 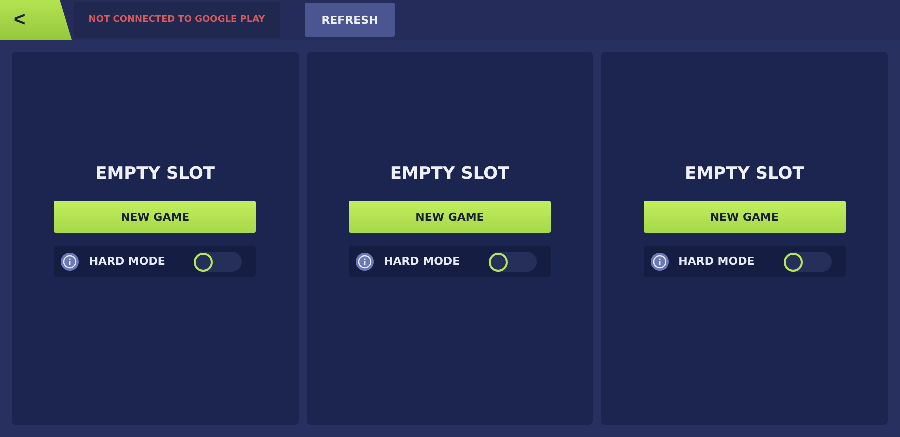 I want to click on back-button: <, so click(x=36, y=20).